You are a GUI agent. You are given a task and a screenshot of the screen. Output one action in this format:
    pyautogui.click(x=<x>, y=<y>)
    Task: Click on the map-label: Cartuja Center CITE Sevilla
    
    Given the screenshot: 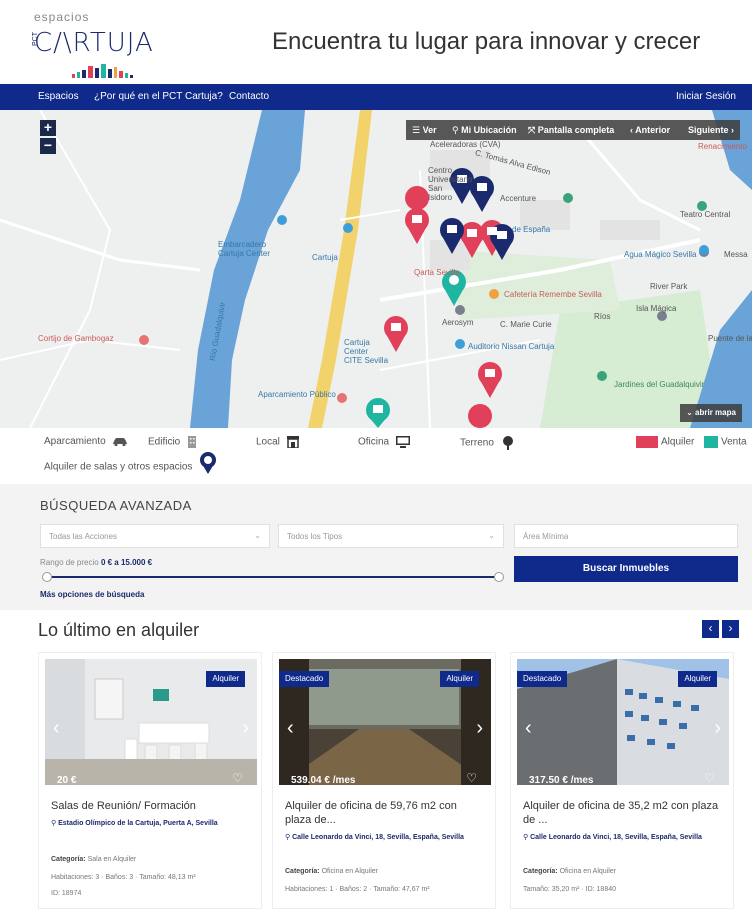 What is the action you would take?
    pyautogui.click(x=366, y=351)
    